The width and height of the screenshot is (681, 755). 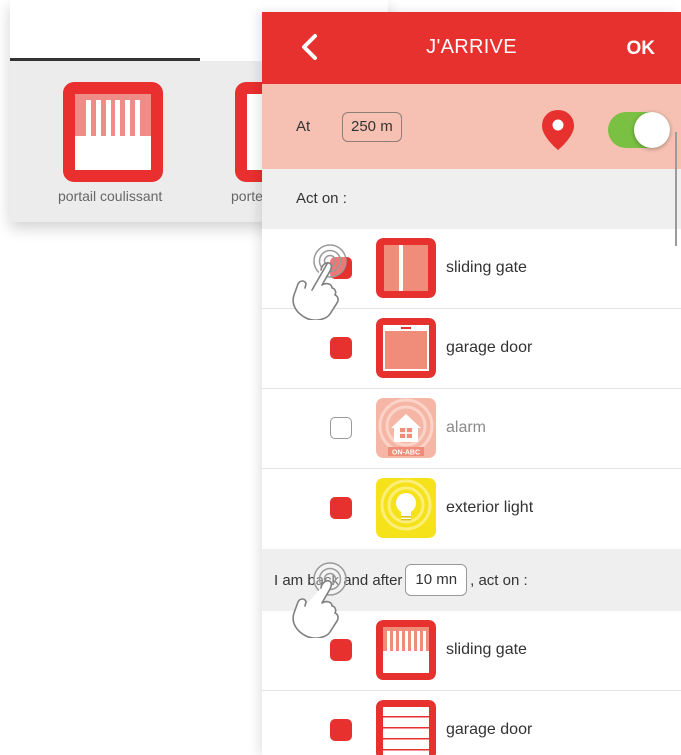 I want to click on porte-tile, so click(x=250, y=132).